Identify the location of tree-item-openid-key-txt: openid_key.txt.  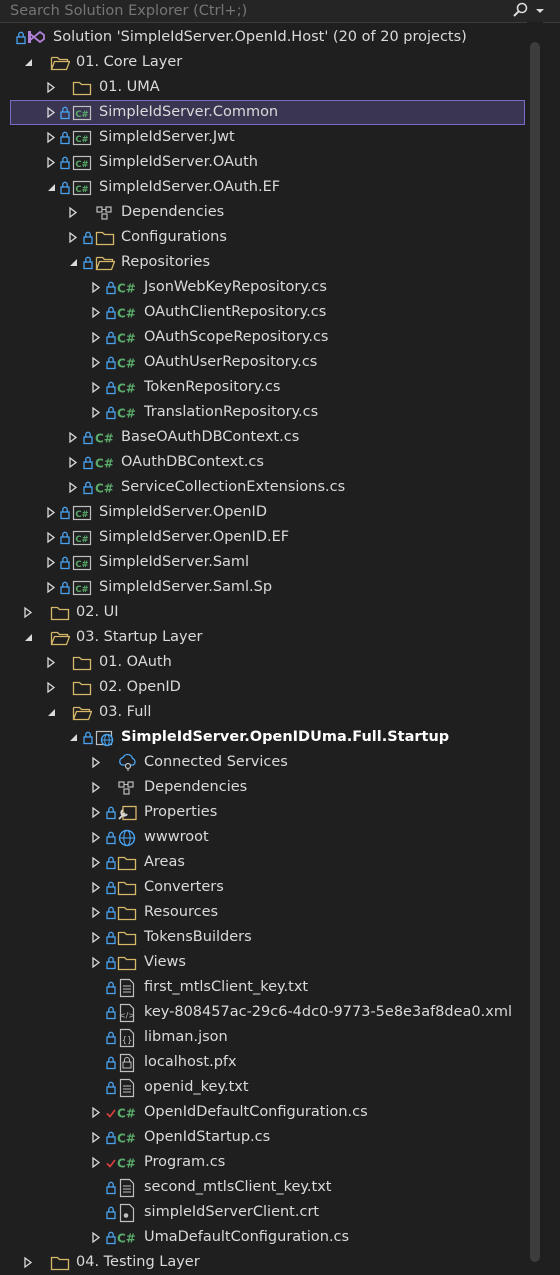
(280, 1087).